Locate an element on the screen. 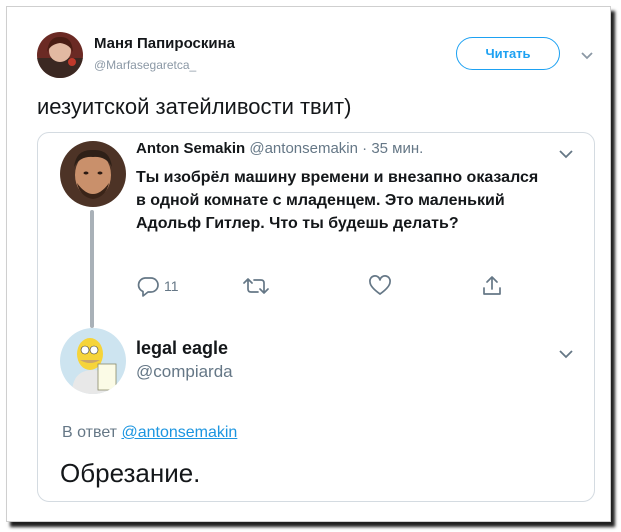  reply-author-name: legal eagle is located at coordinates (182, 348).